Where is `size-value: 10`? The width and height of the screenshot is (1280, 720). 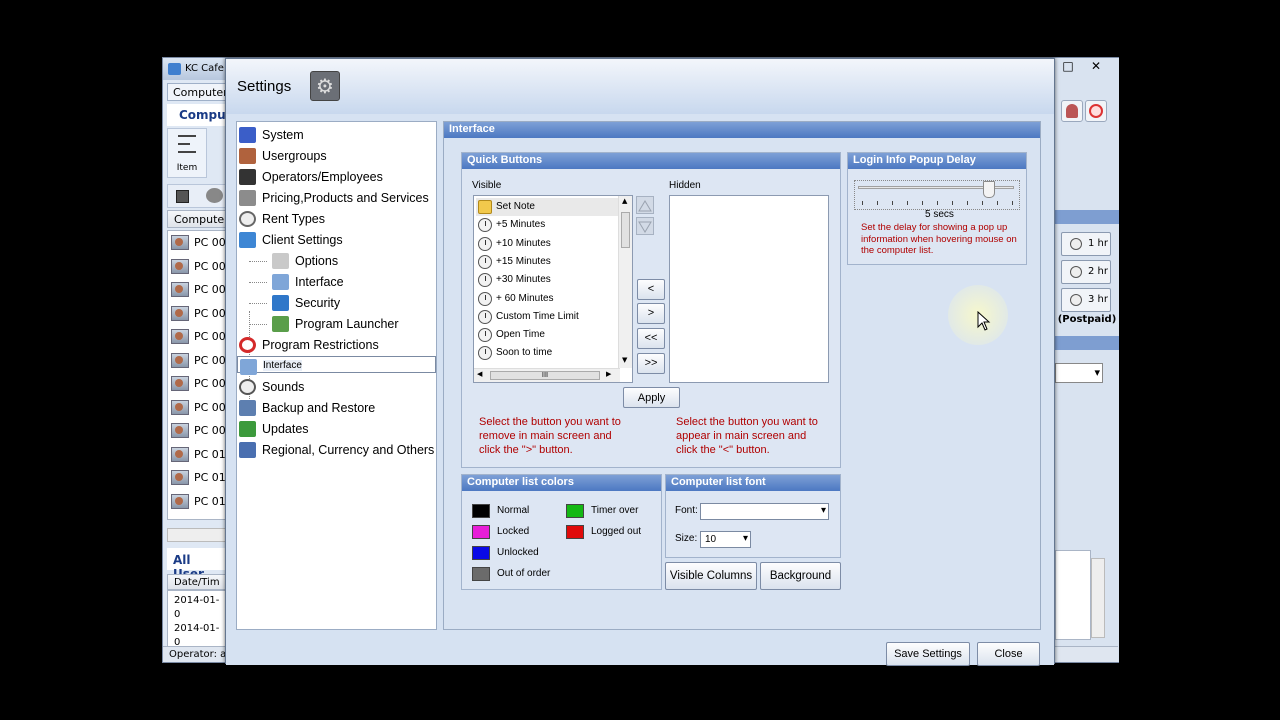 size-value: 10 is located at coordinates (711, 539).